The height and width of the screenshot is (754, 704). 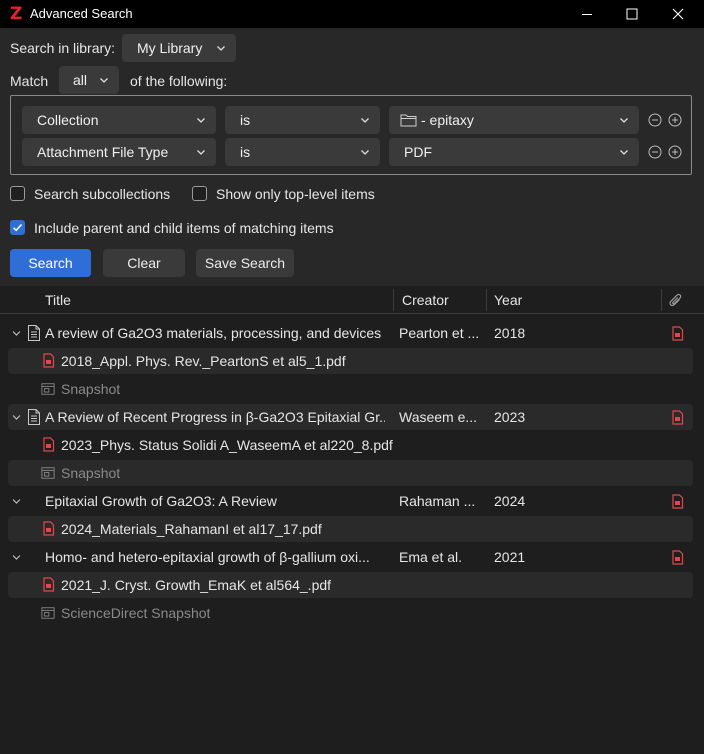 What do you see at coordinates (17, 193) in the screenshot?
I see `search-subcollections-checkbox` at bounding box center [17, 193].